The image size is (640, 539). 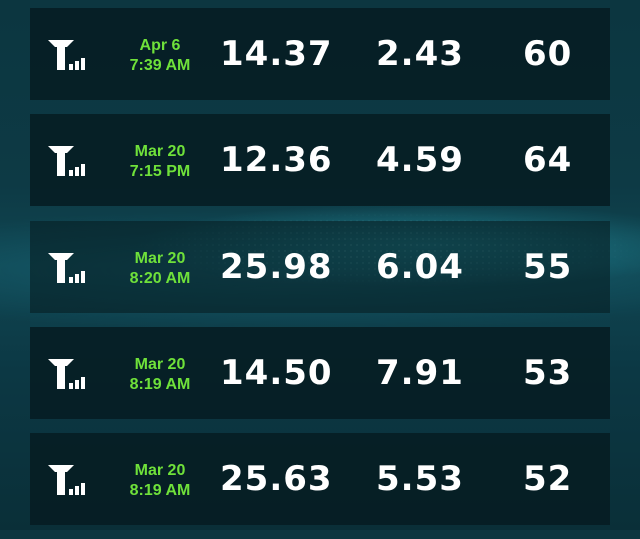 I want to click on result-time: 8:20 AM, so click(x=160, y=278).